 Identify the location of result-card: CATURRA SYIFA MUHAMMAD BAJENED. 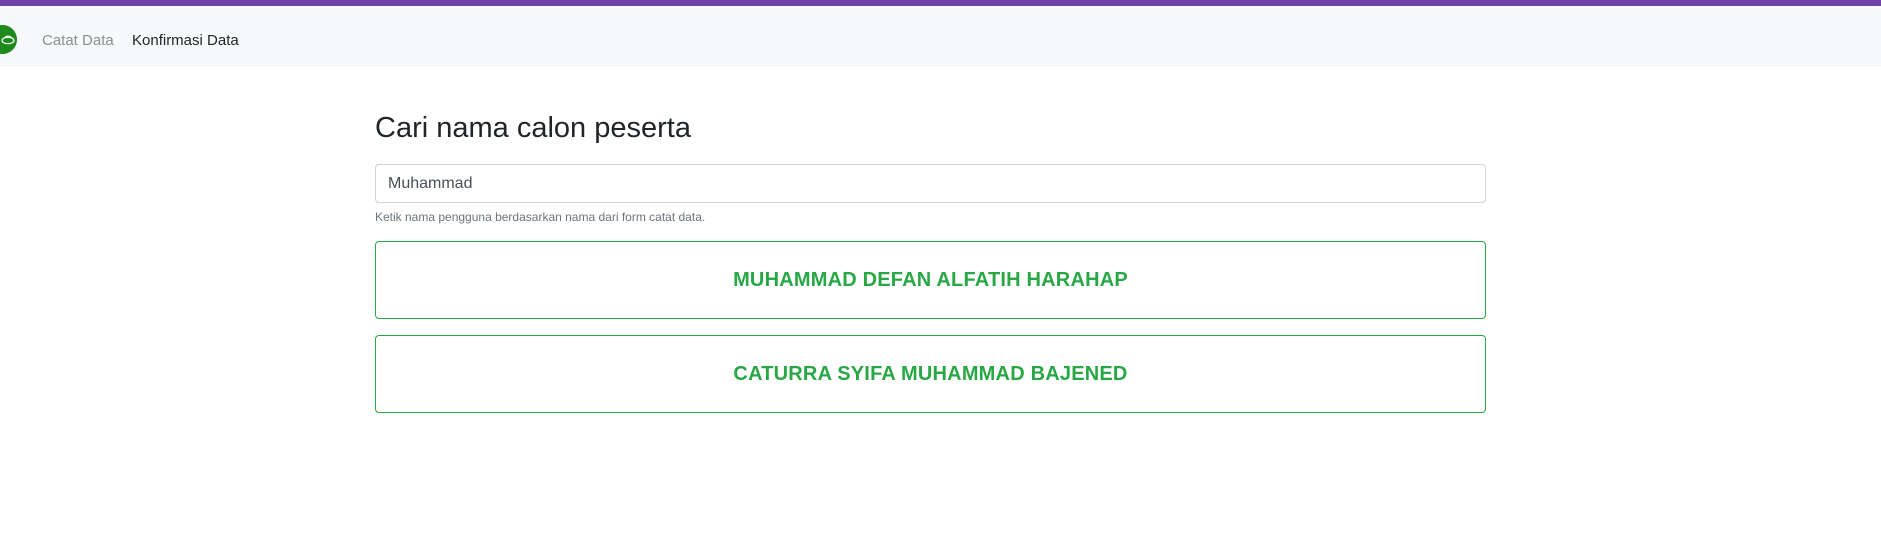
(930, 374).